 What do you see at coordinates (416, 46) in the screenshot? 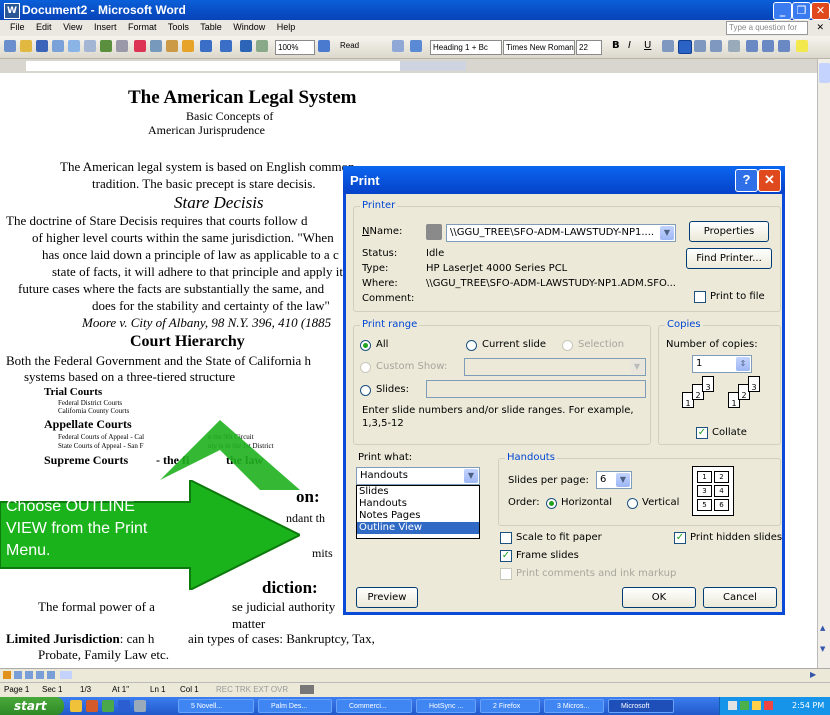
I see `style-icon` at bounding box center [416, 46].